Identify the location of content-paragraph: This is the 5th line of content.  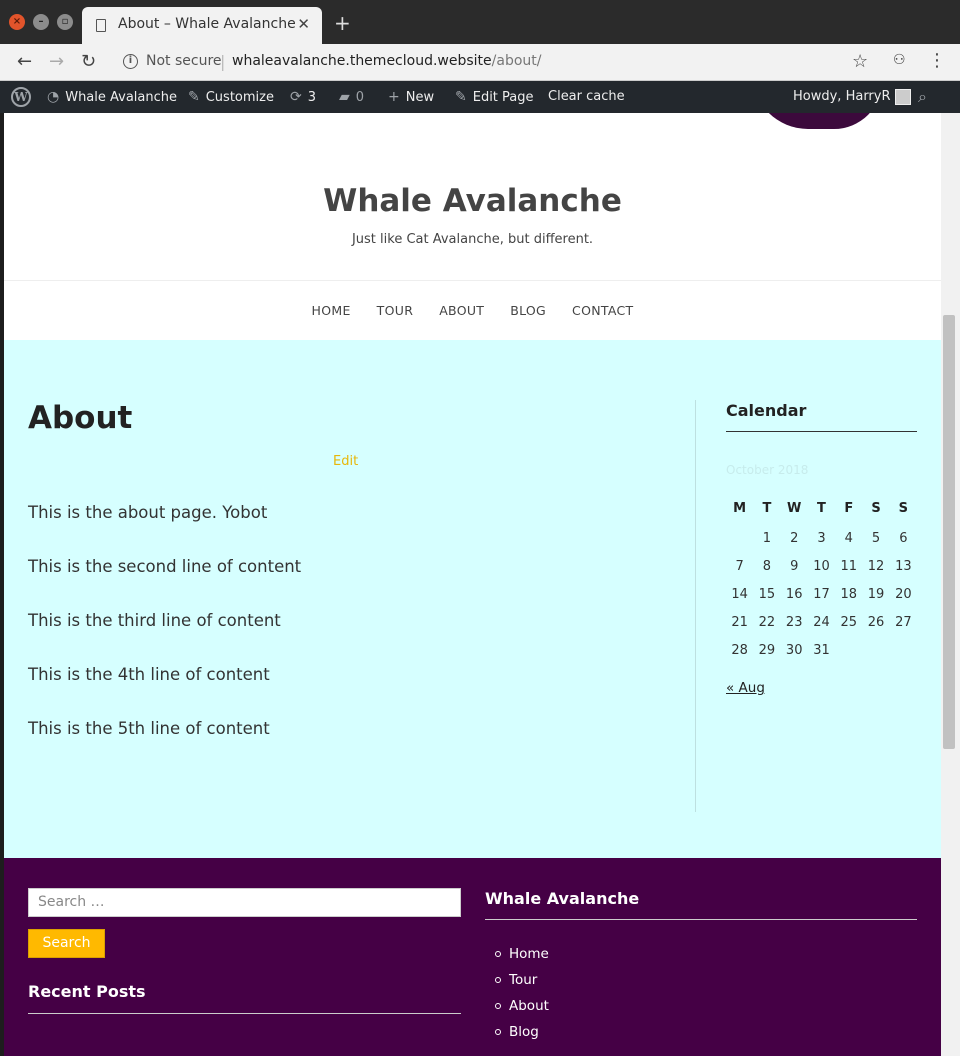
(149, 728).